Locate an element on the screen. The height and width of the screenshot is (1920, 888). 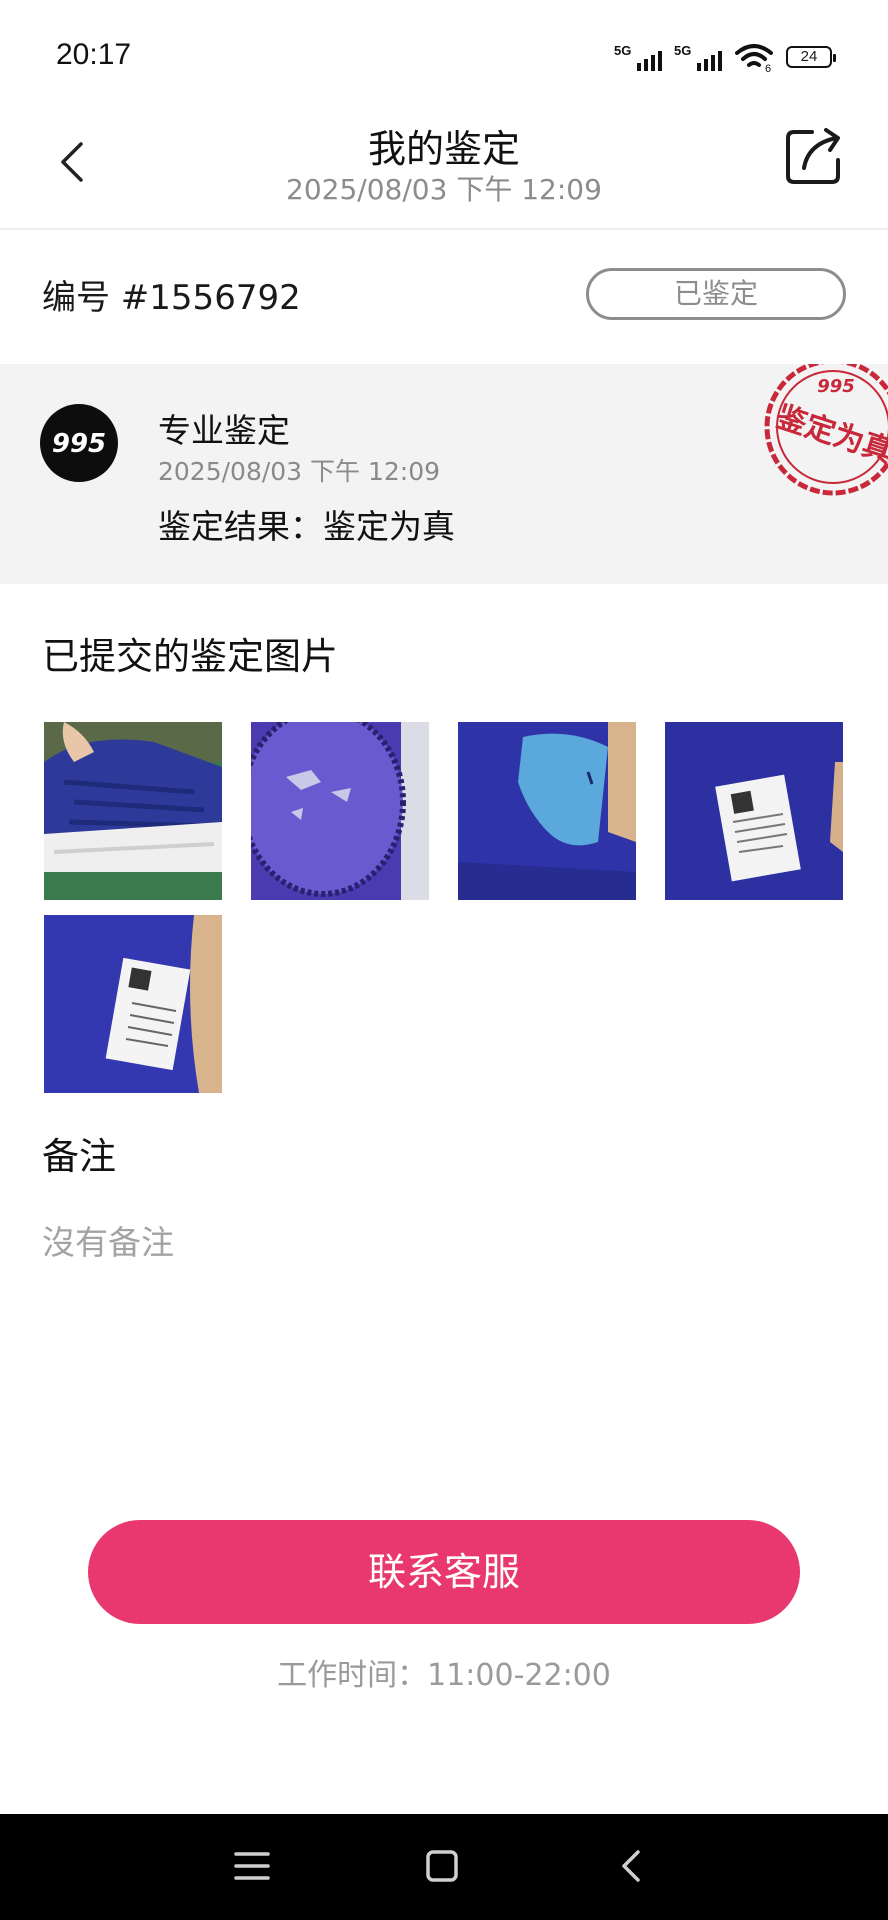
contact-support-button: 联系客服 is located at coordinates (444, 1572).